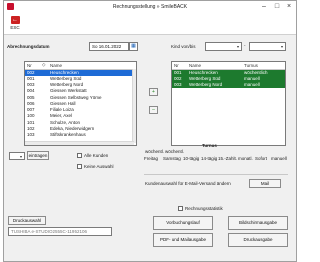  I want to click on turnus-manuell: manuell, so click(279, 158).